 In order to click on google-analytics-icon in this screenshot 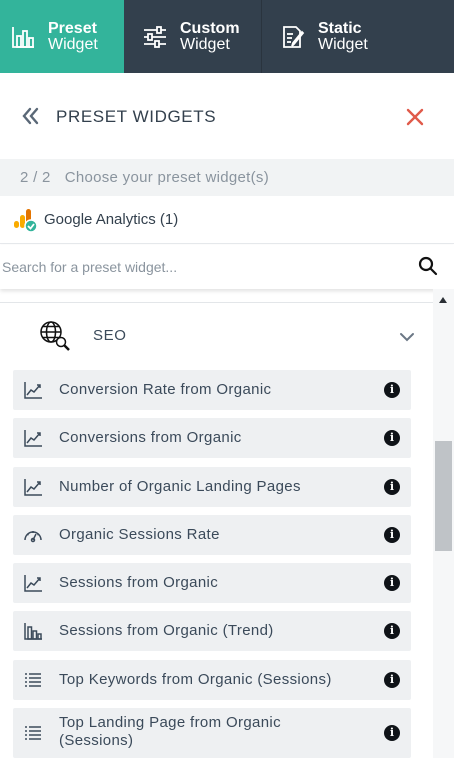, I will do `click(25, 220)`.